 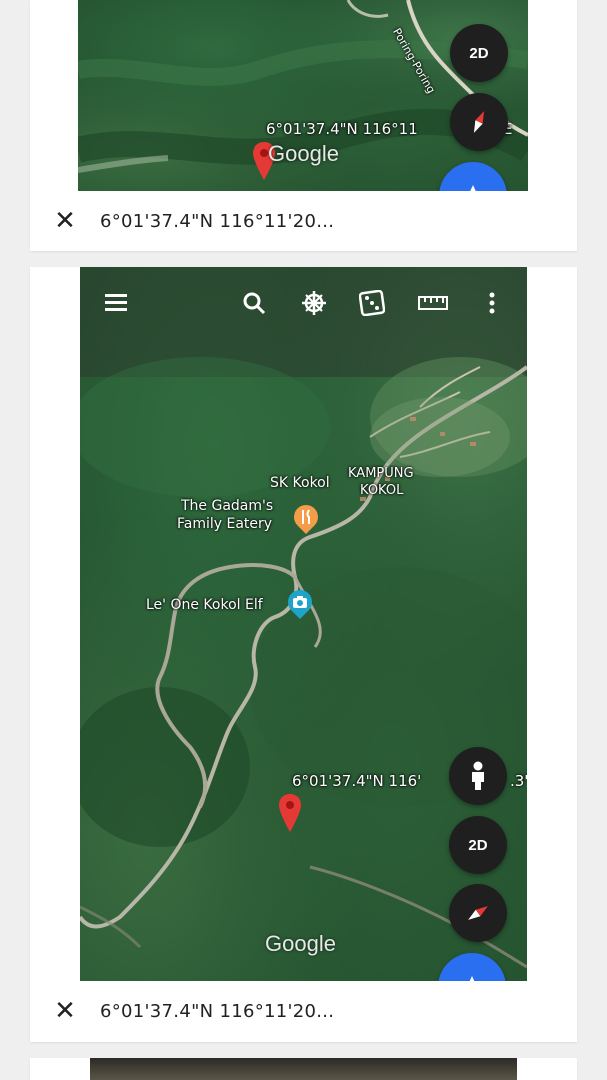 What do you see at coordinates (372, 303) in the screenshot?
I see `dice-icon` at bounding box center [372, 303].